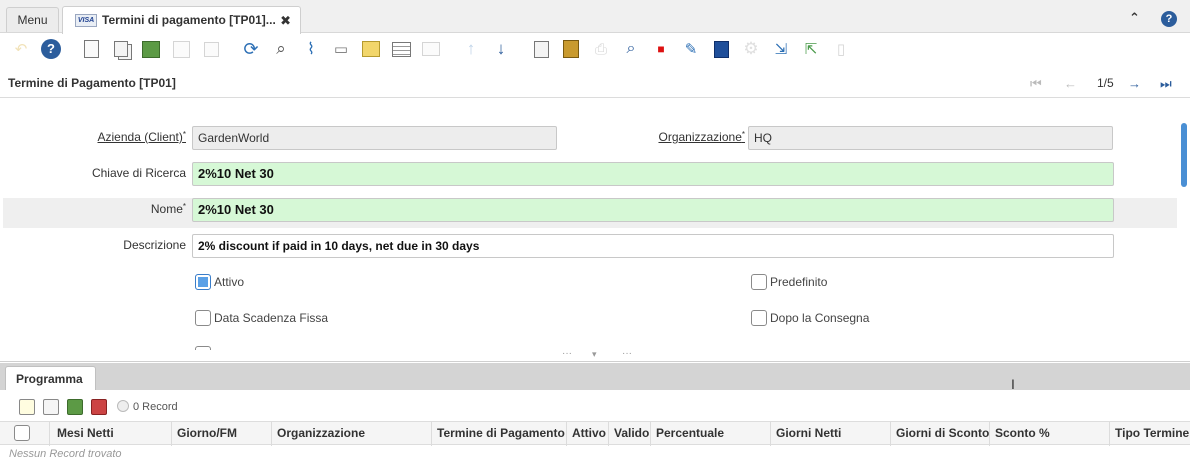 This screenshot has height=471, width=1190. Describe the element at coordinates (1050, 434) in the screenshot. I see `col-discount-percent: Sconto %` at that location.